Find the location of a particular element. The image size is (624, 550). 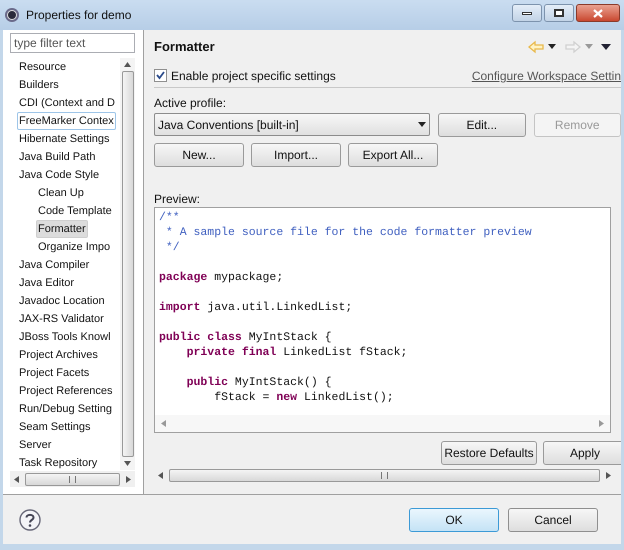

tree-item: Java Editor is located at coordinates (46, 283).